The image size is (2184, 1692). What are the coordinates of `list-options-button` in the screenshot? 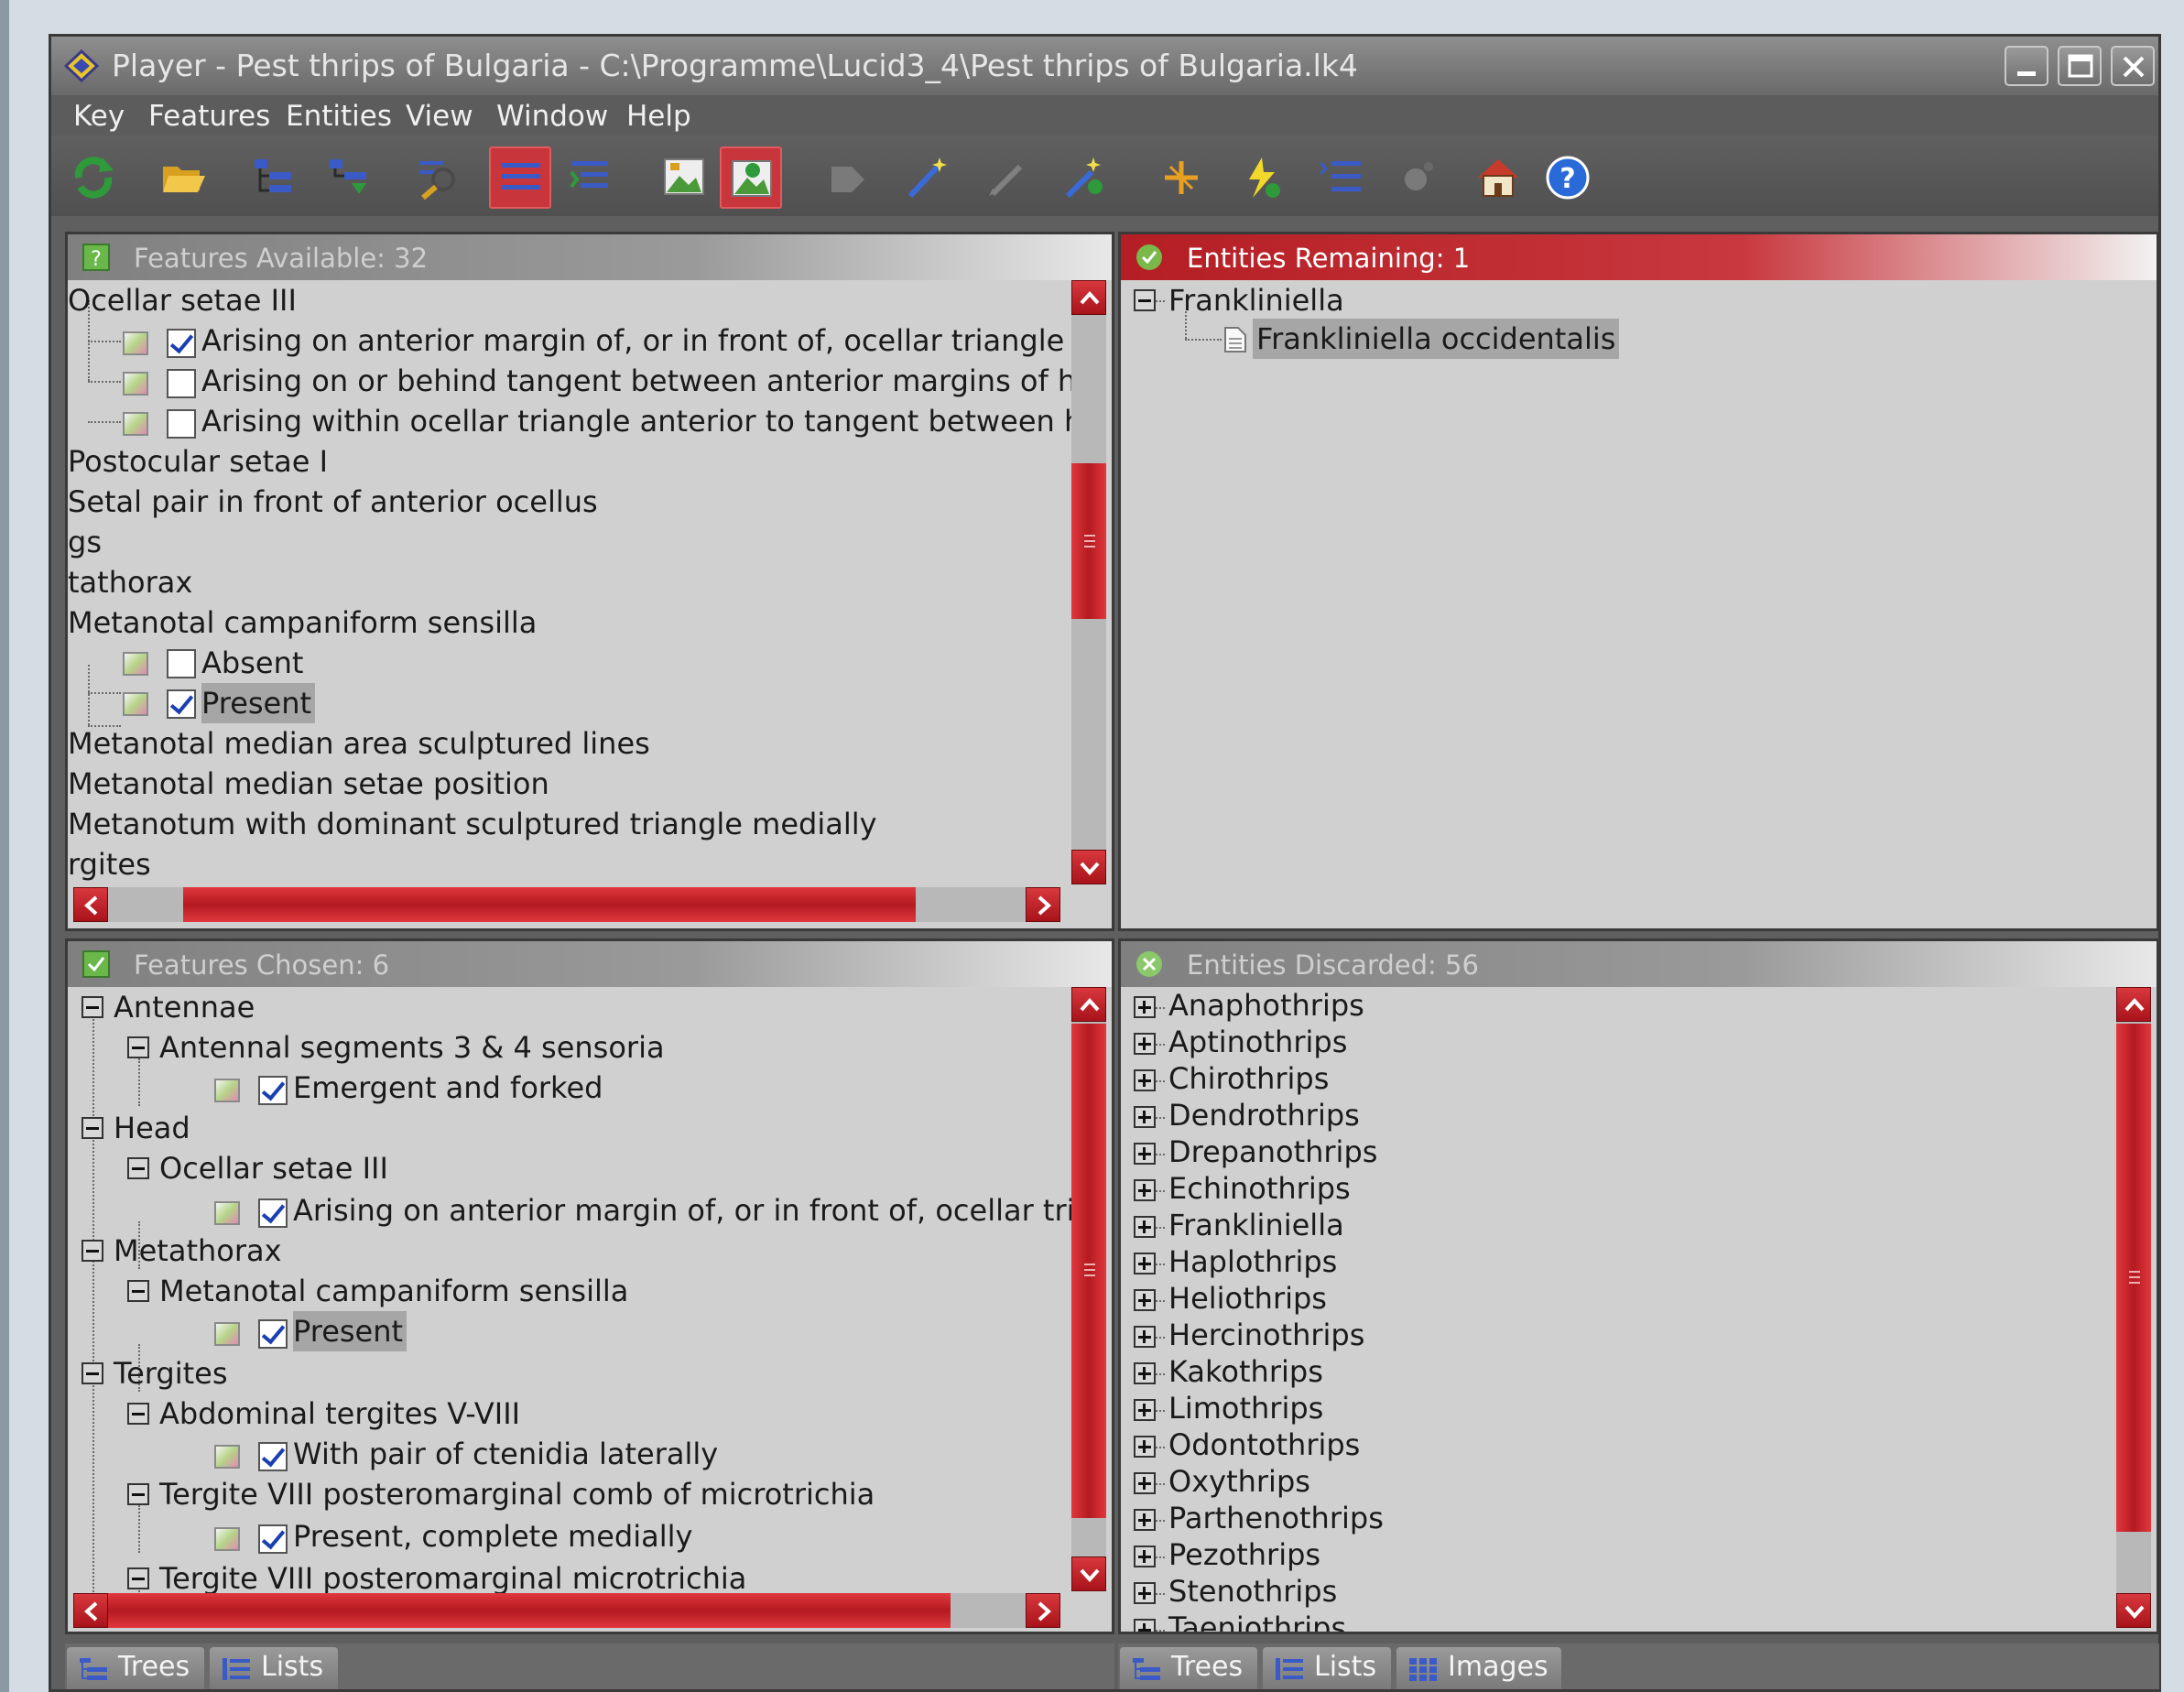 It's located at (1340, 178).